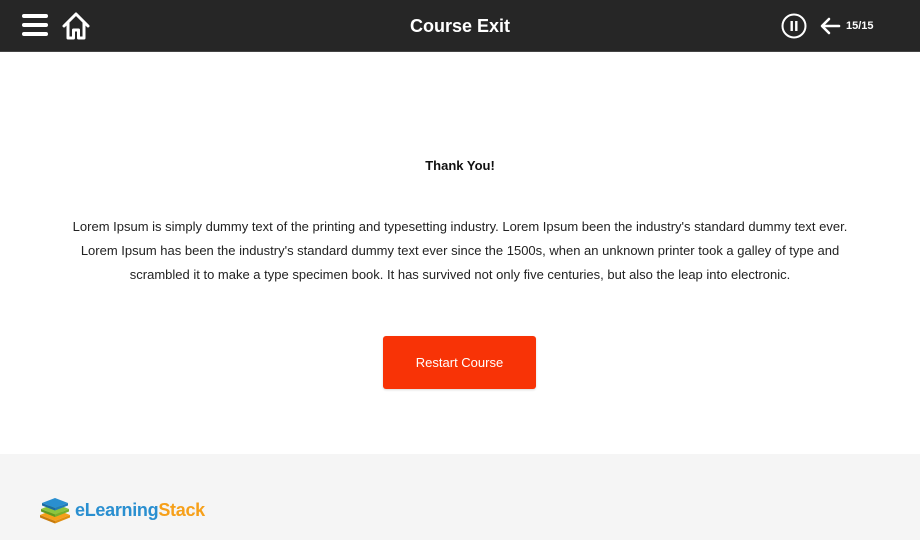 Image resolution: width=920 pixels, height=540 pixels. I want to click on menu-icon, so click(35, 25).